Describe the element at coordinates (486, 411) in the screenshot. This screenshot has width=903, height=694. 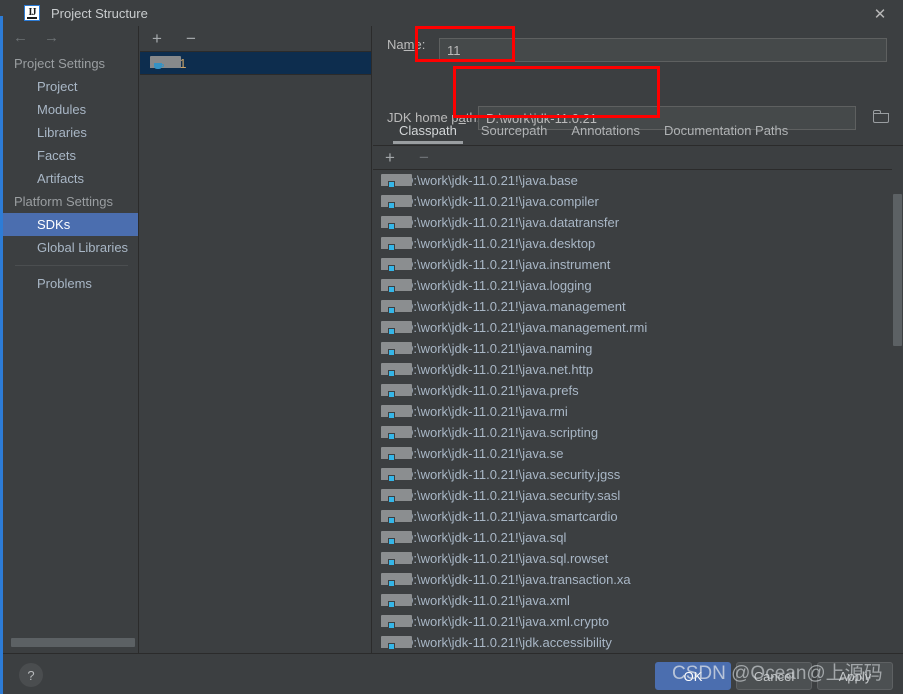
I see `classpath-list-item-label: D:\work\jdk-11.0.21!\java.rmi` at that location.